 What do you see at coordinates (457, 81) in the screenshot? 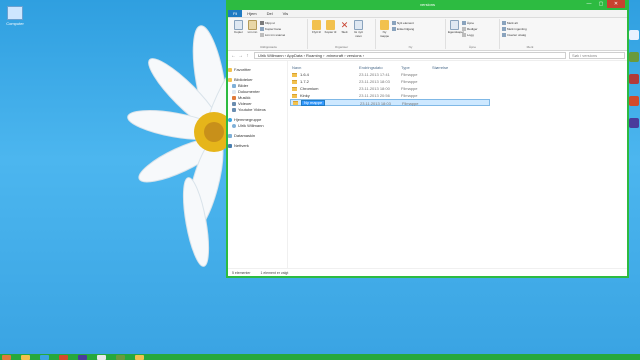
I see `file-row: 1.7.2 23.11.2013 18:03 Filmappe` at bounding box center [457, 81].